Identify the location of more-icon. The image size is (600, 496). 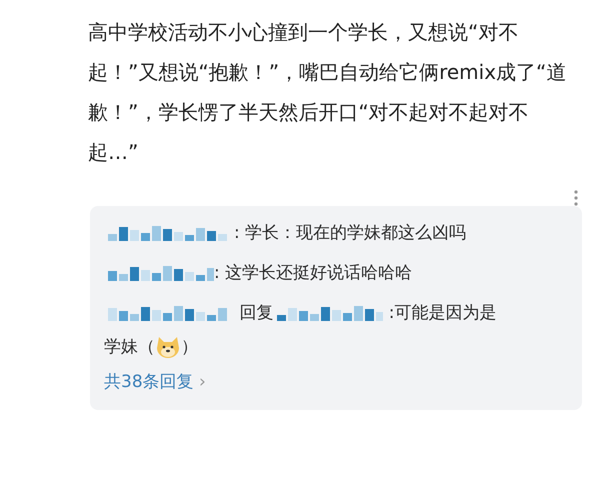
(576, 198).